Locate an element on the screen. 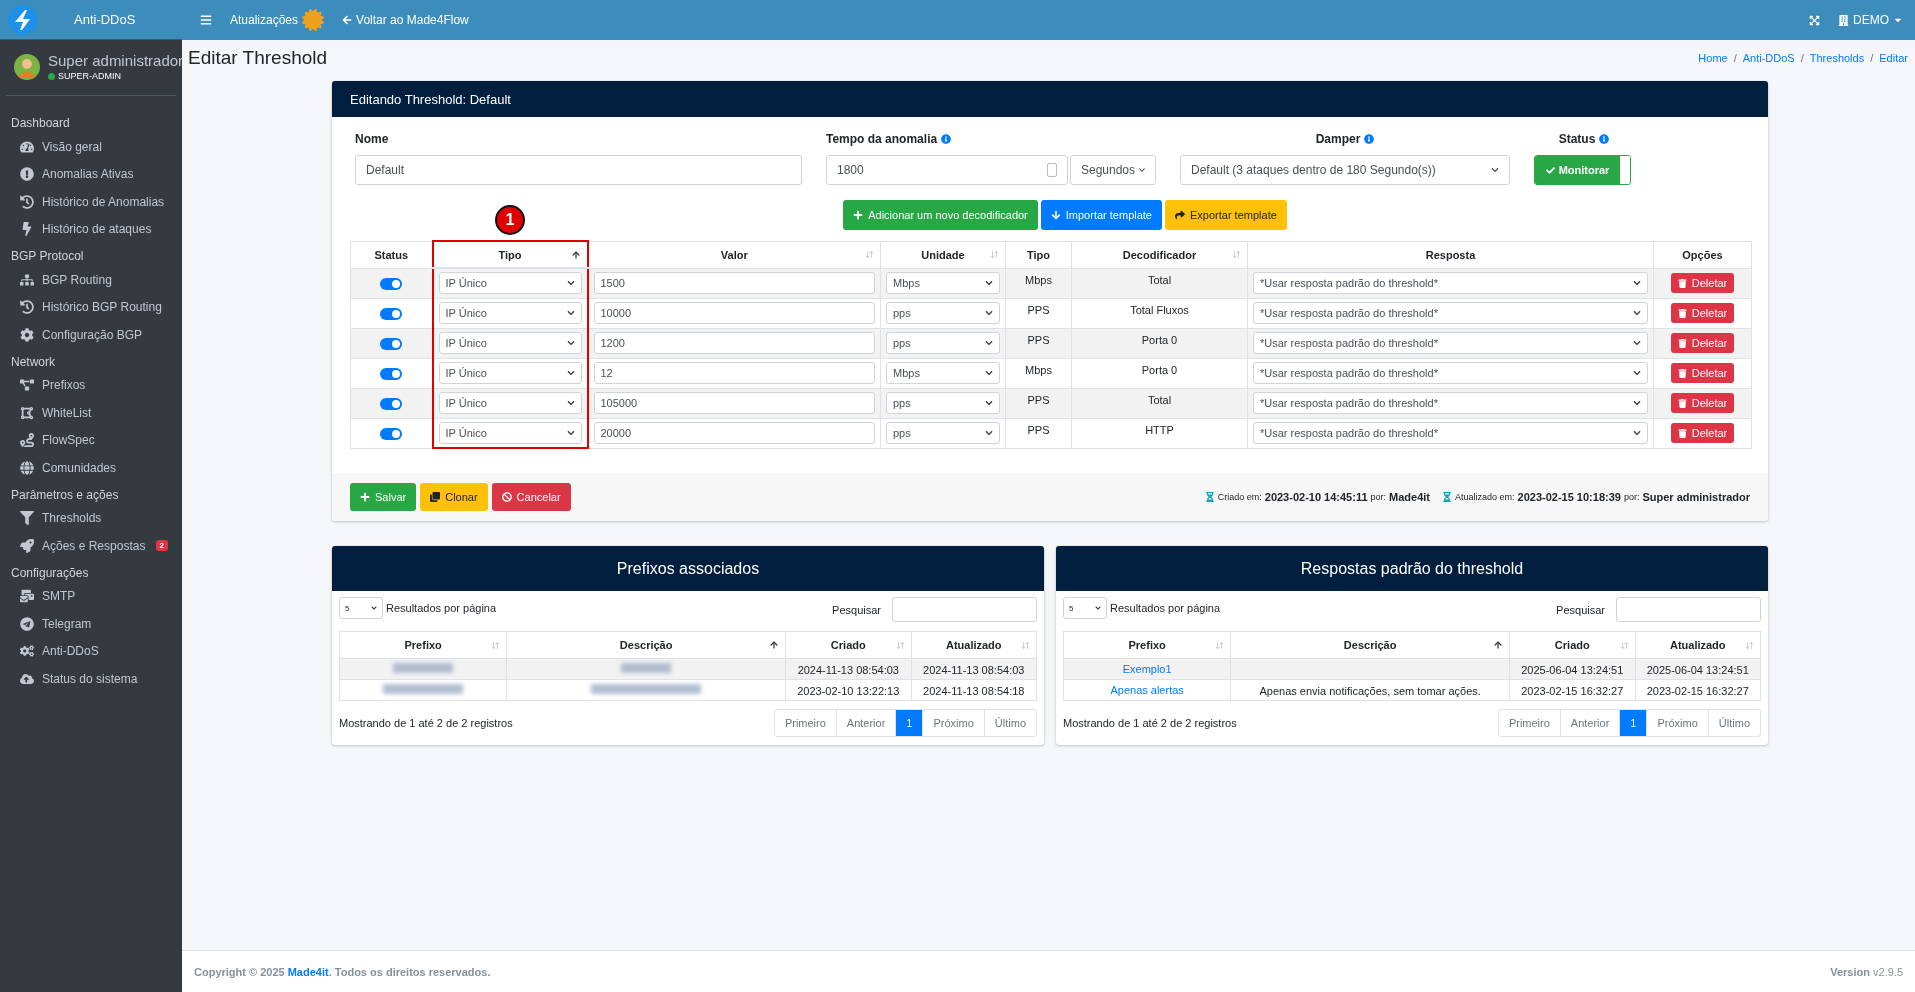 The width and height of the screenshot is (1915, 992). damper-select: Default (3 ataques dentro de 180 Segundo(s)) is located at coordinates (1345, 170).